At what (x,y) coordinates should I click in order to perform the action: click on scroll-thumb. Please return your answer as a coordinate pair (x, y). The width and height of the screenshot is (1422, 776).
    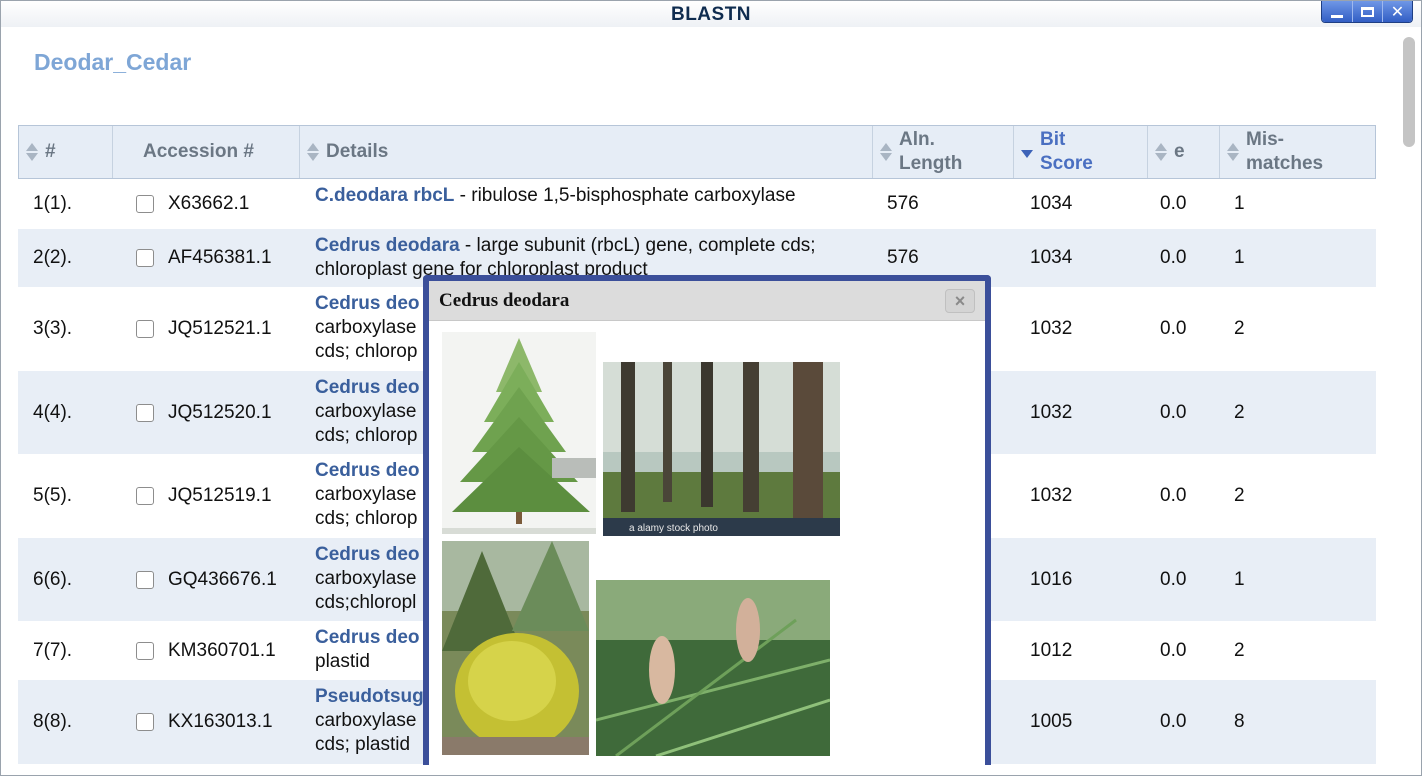
    Looking at the image, I should click on (1409, 92).